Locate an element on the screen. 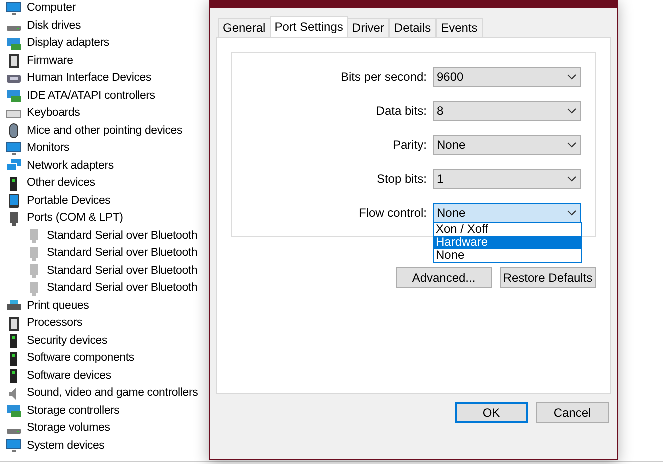  tree-item: Software devices is located at coordinates (69, 376).